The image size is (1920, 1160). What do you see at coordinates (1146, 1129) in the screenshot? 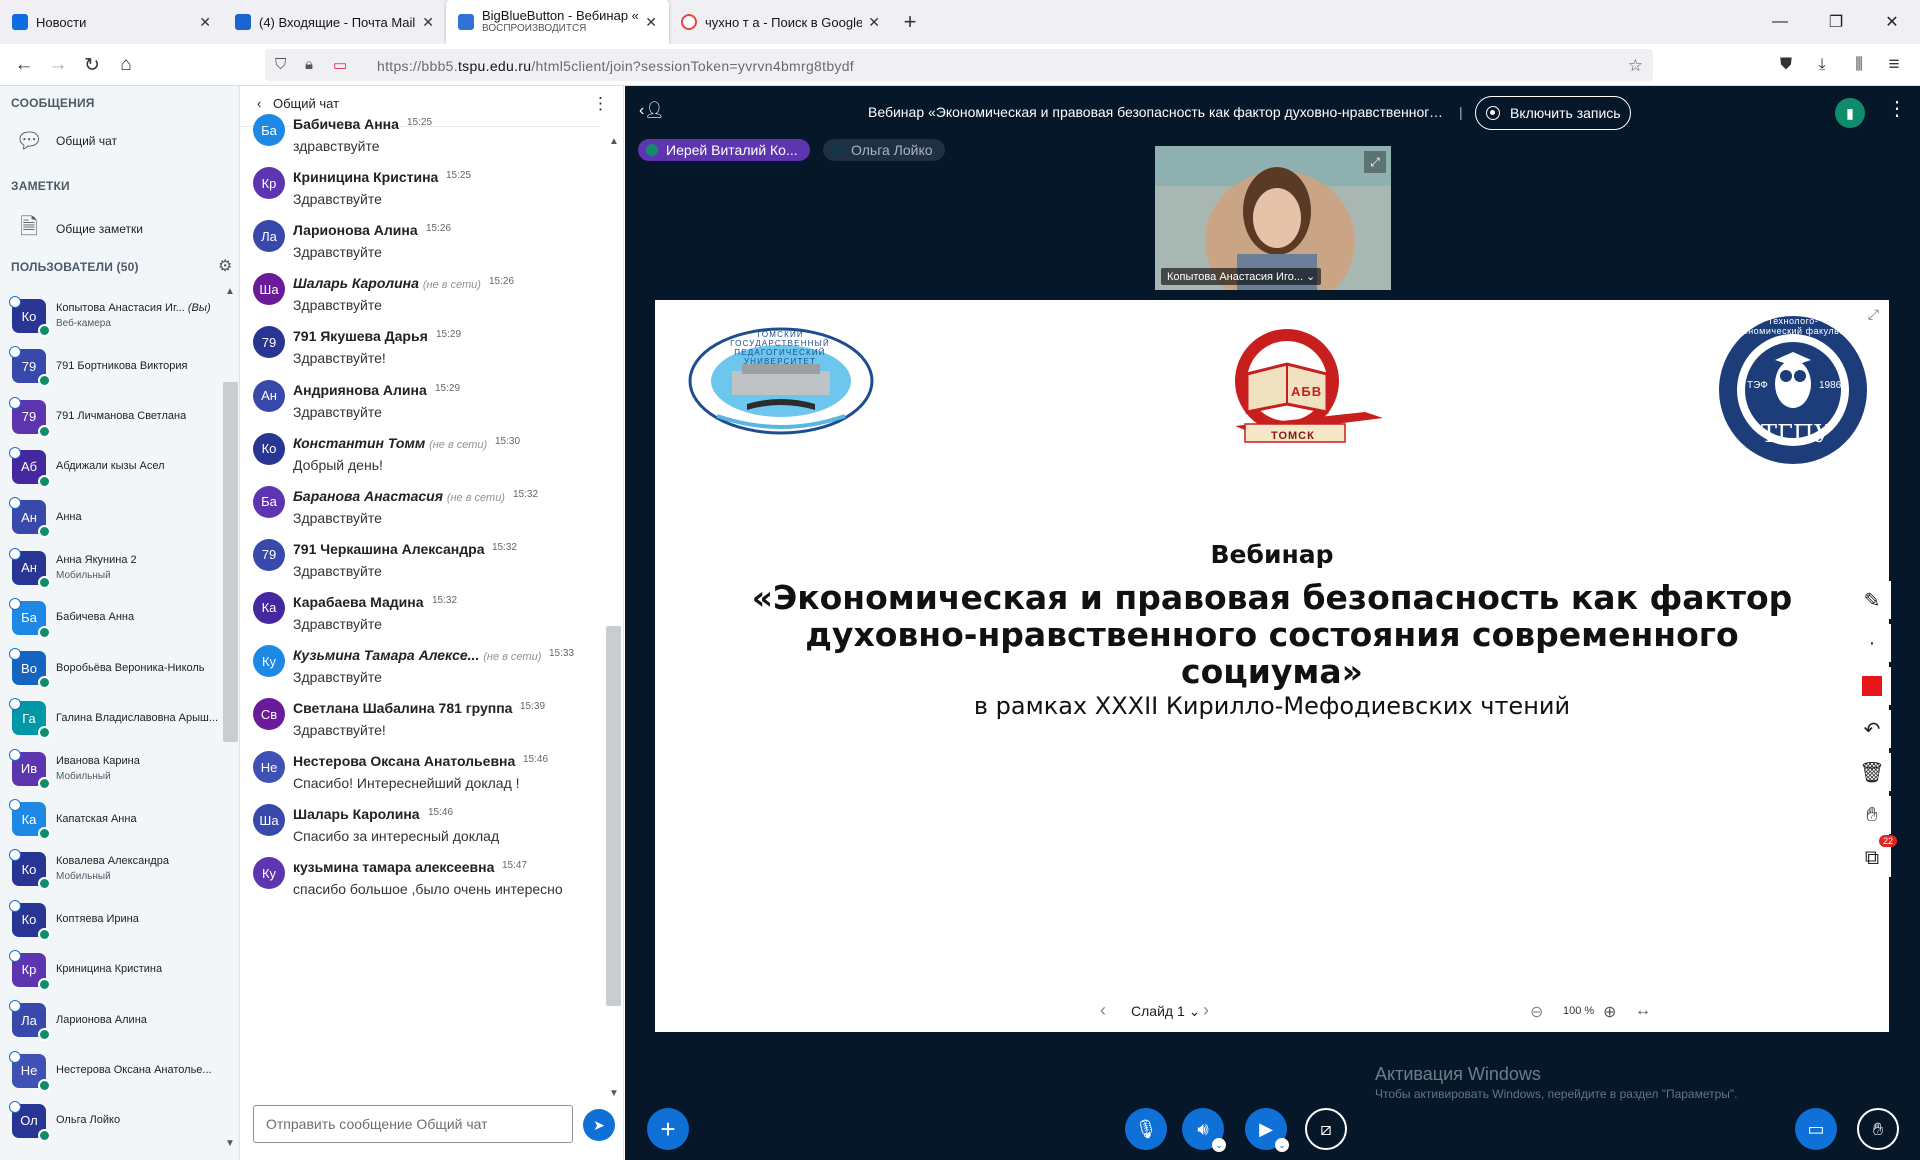
I see `mute-button: 🎙︎` at bounding box center [1146, 1129].